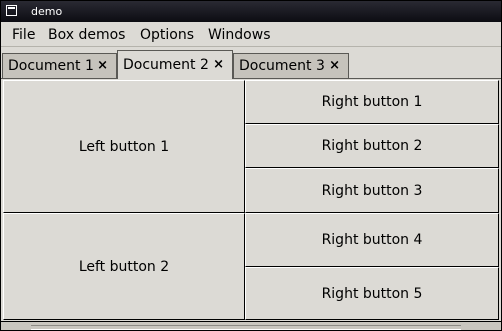 Image resolution: width=502 pixels, height=331 pixels. I want to click on window-menu-icon, so click(11, 10).